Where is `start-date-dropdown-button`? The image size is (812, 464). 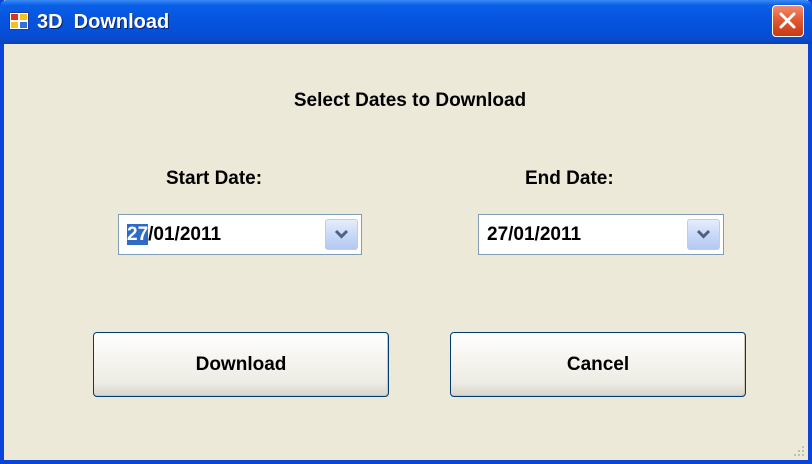 start-date-dropdown-button is located at coordinates (341, 234).